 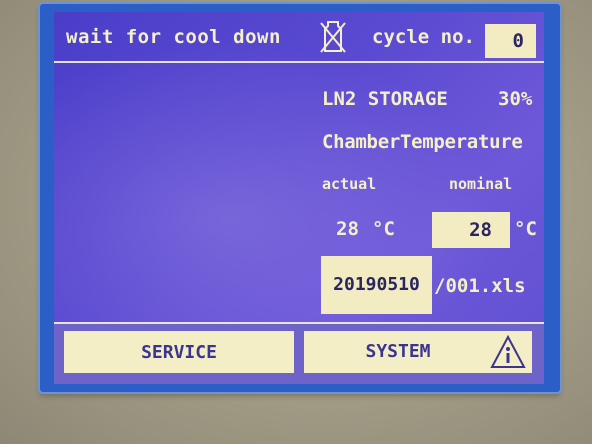 I want to click on status-header: wait for cool down cycle no. 0, so click(x=299, y=37).